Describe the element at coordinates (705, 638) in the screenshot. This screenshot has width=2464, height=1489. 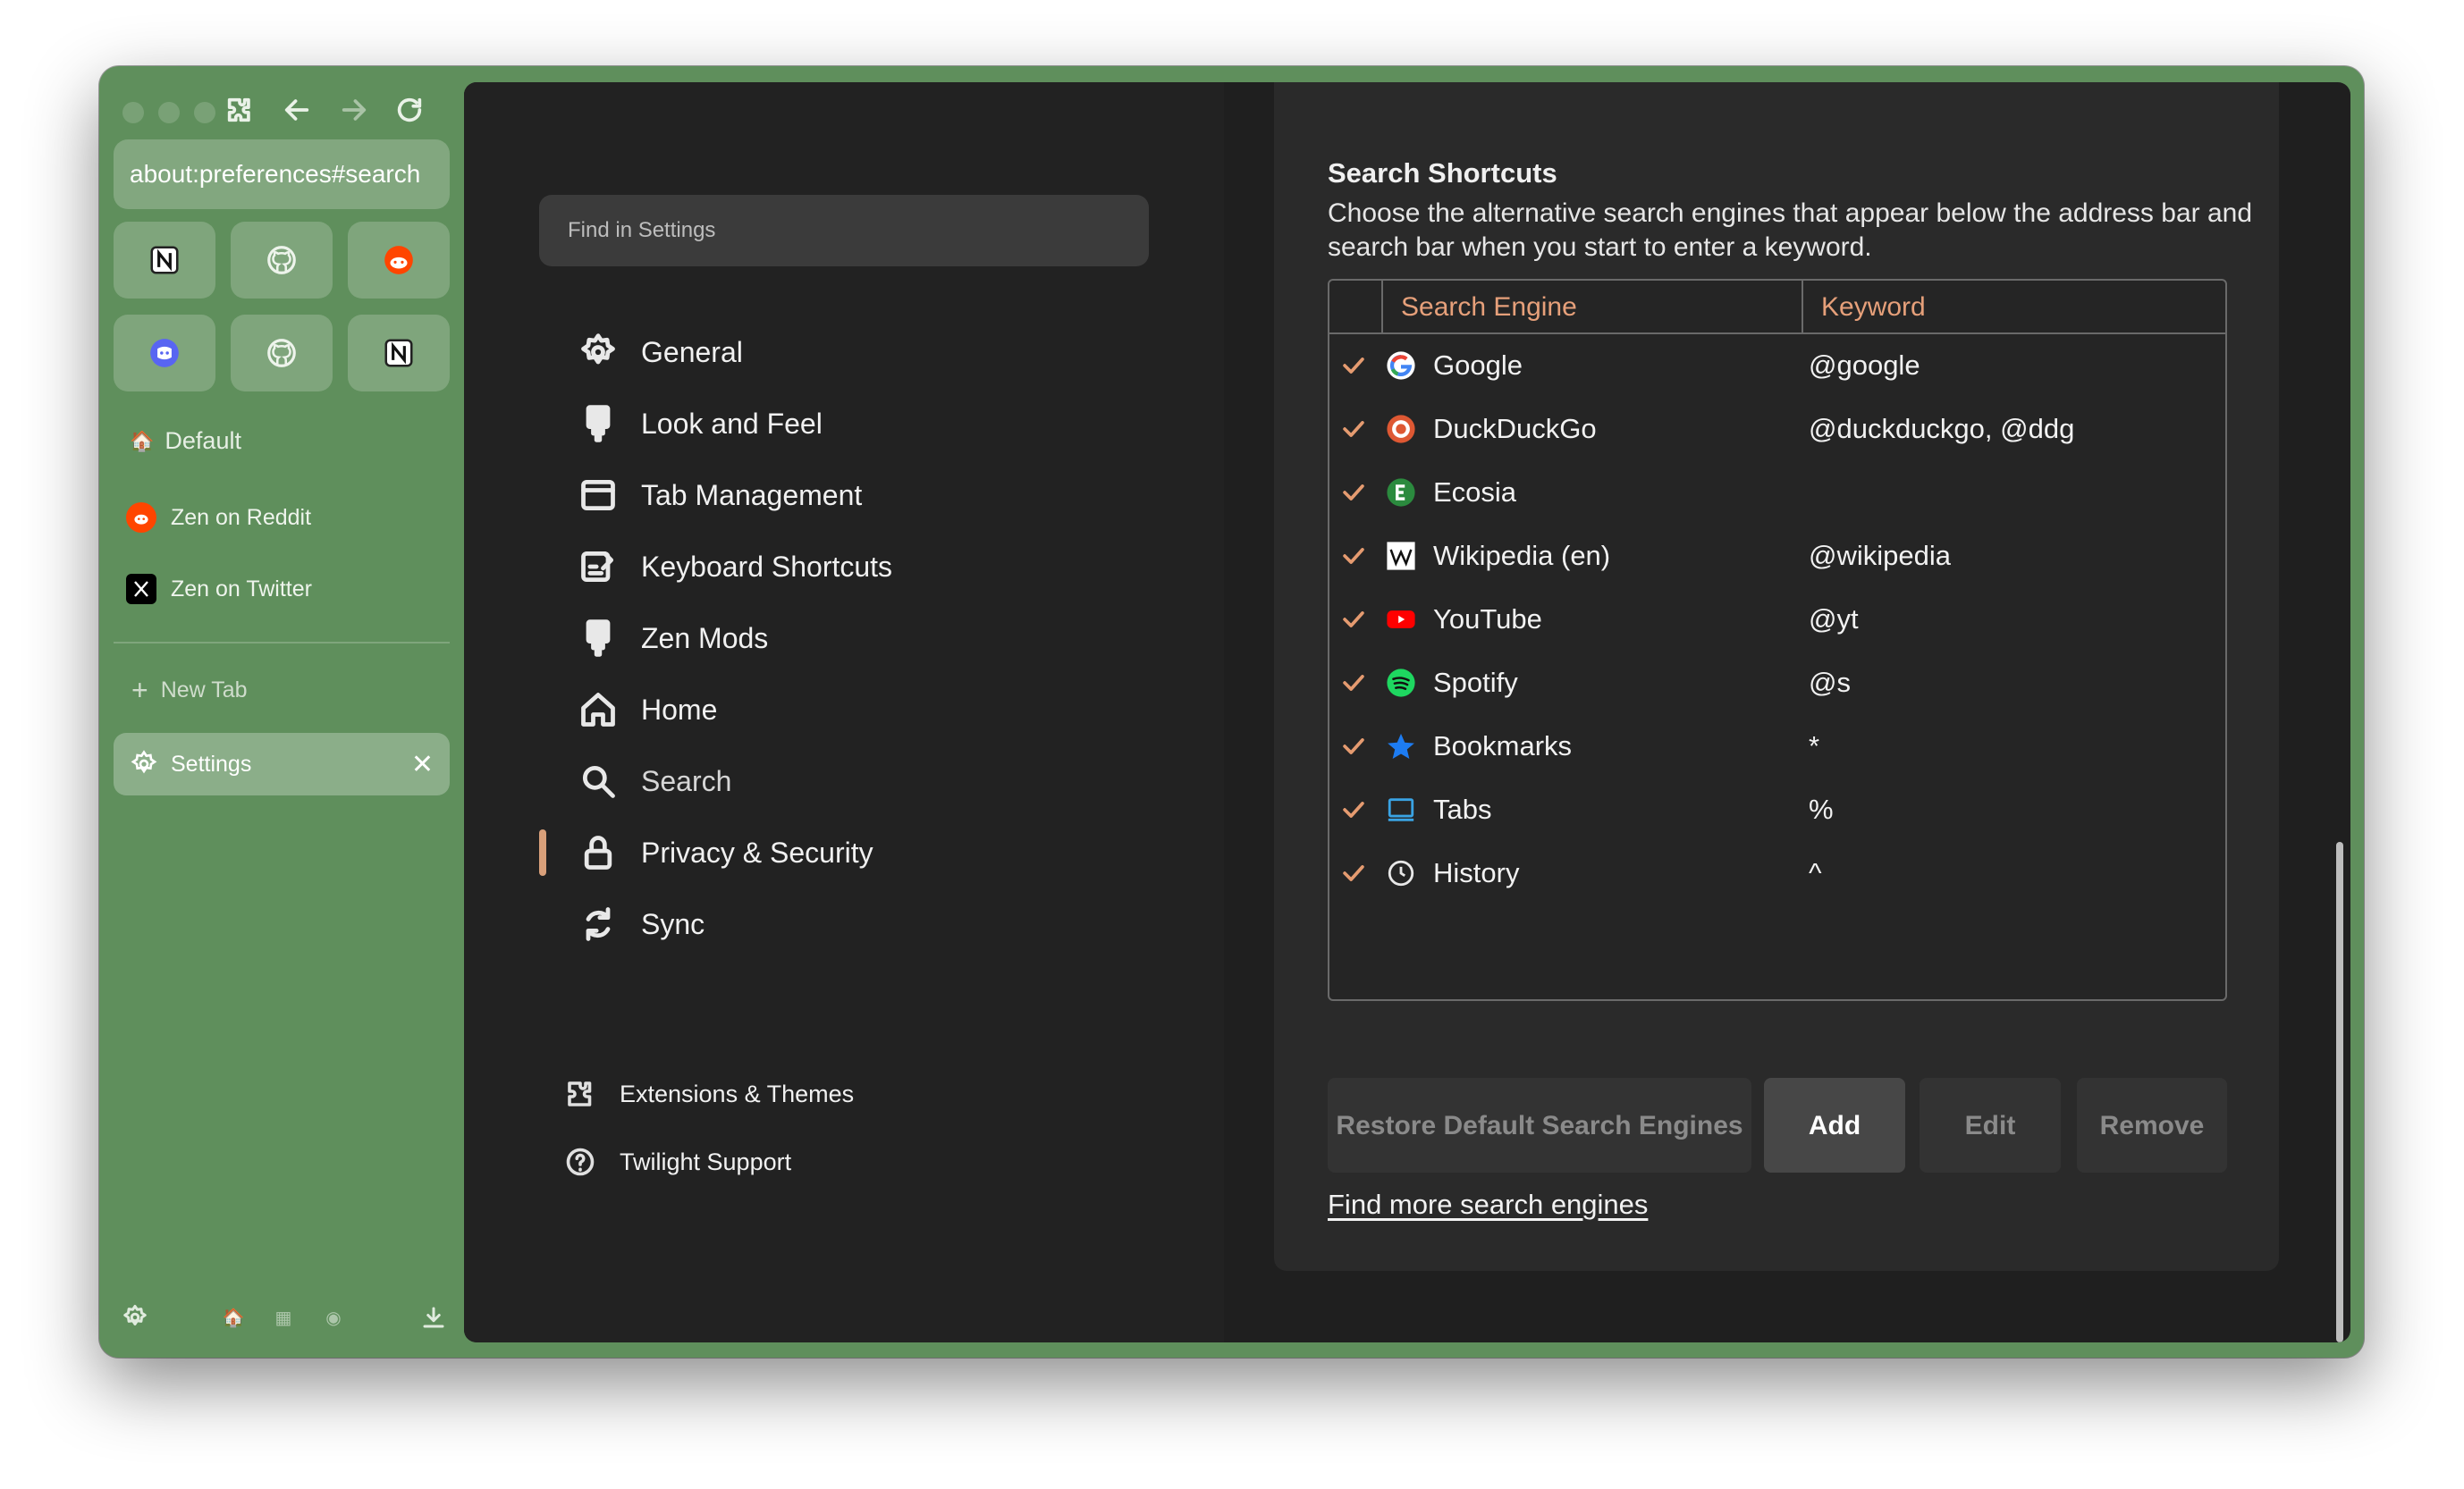
I see `category-label: Zen Mods` at that location.